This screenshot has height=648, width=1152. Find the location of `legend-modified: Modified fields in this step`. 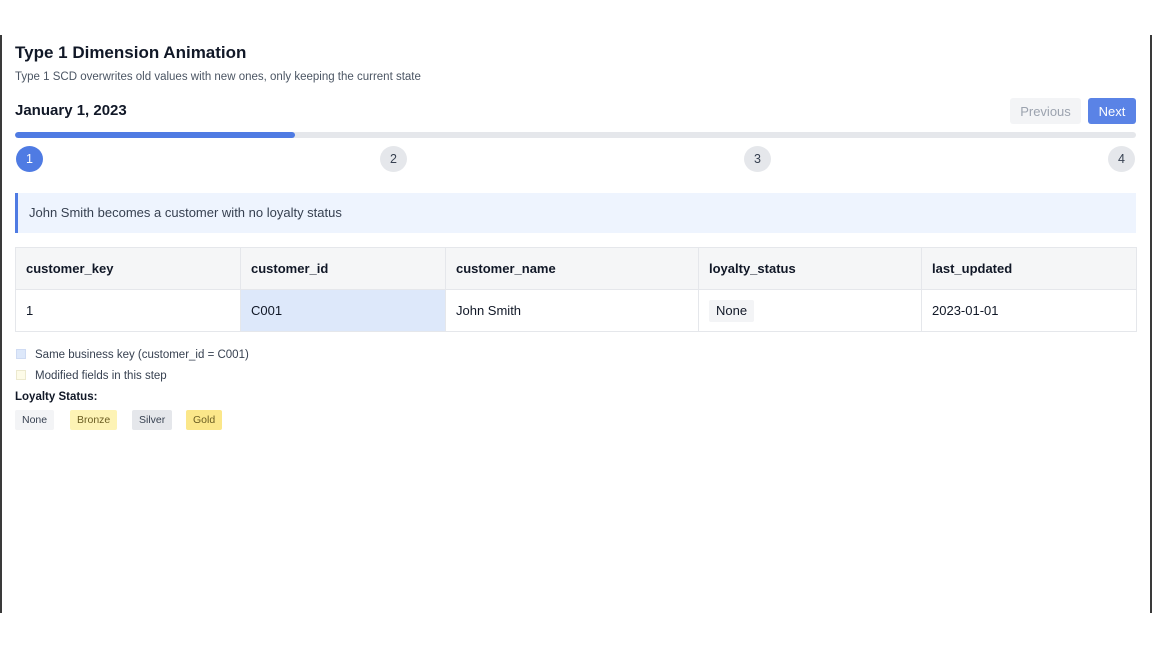

legend-modified: Modified fields in this step is located at coordinates (575, 379).